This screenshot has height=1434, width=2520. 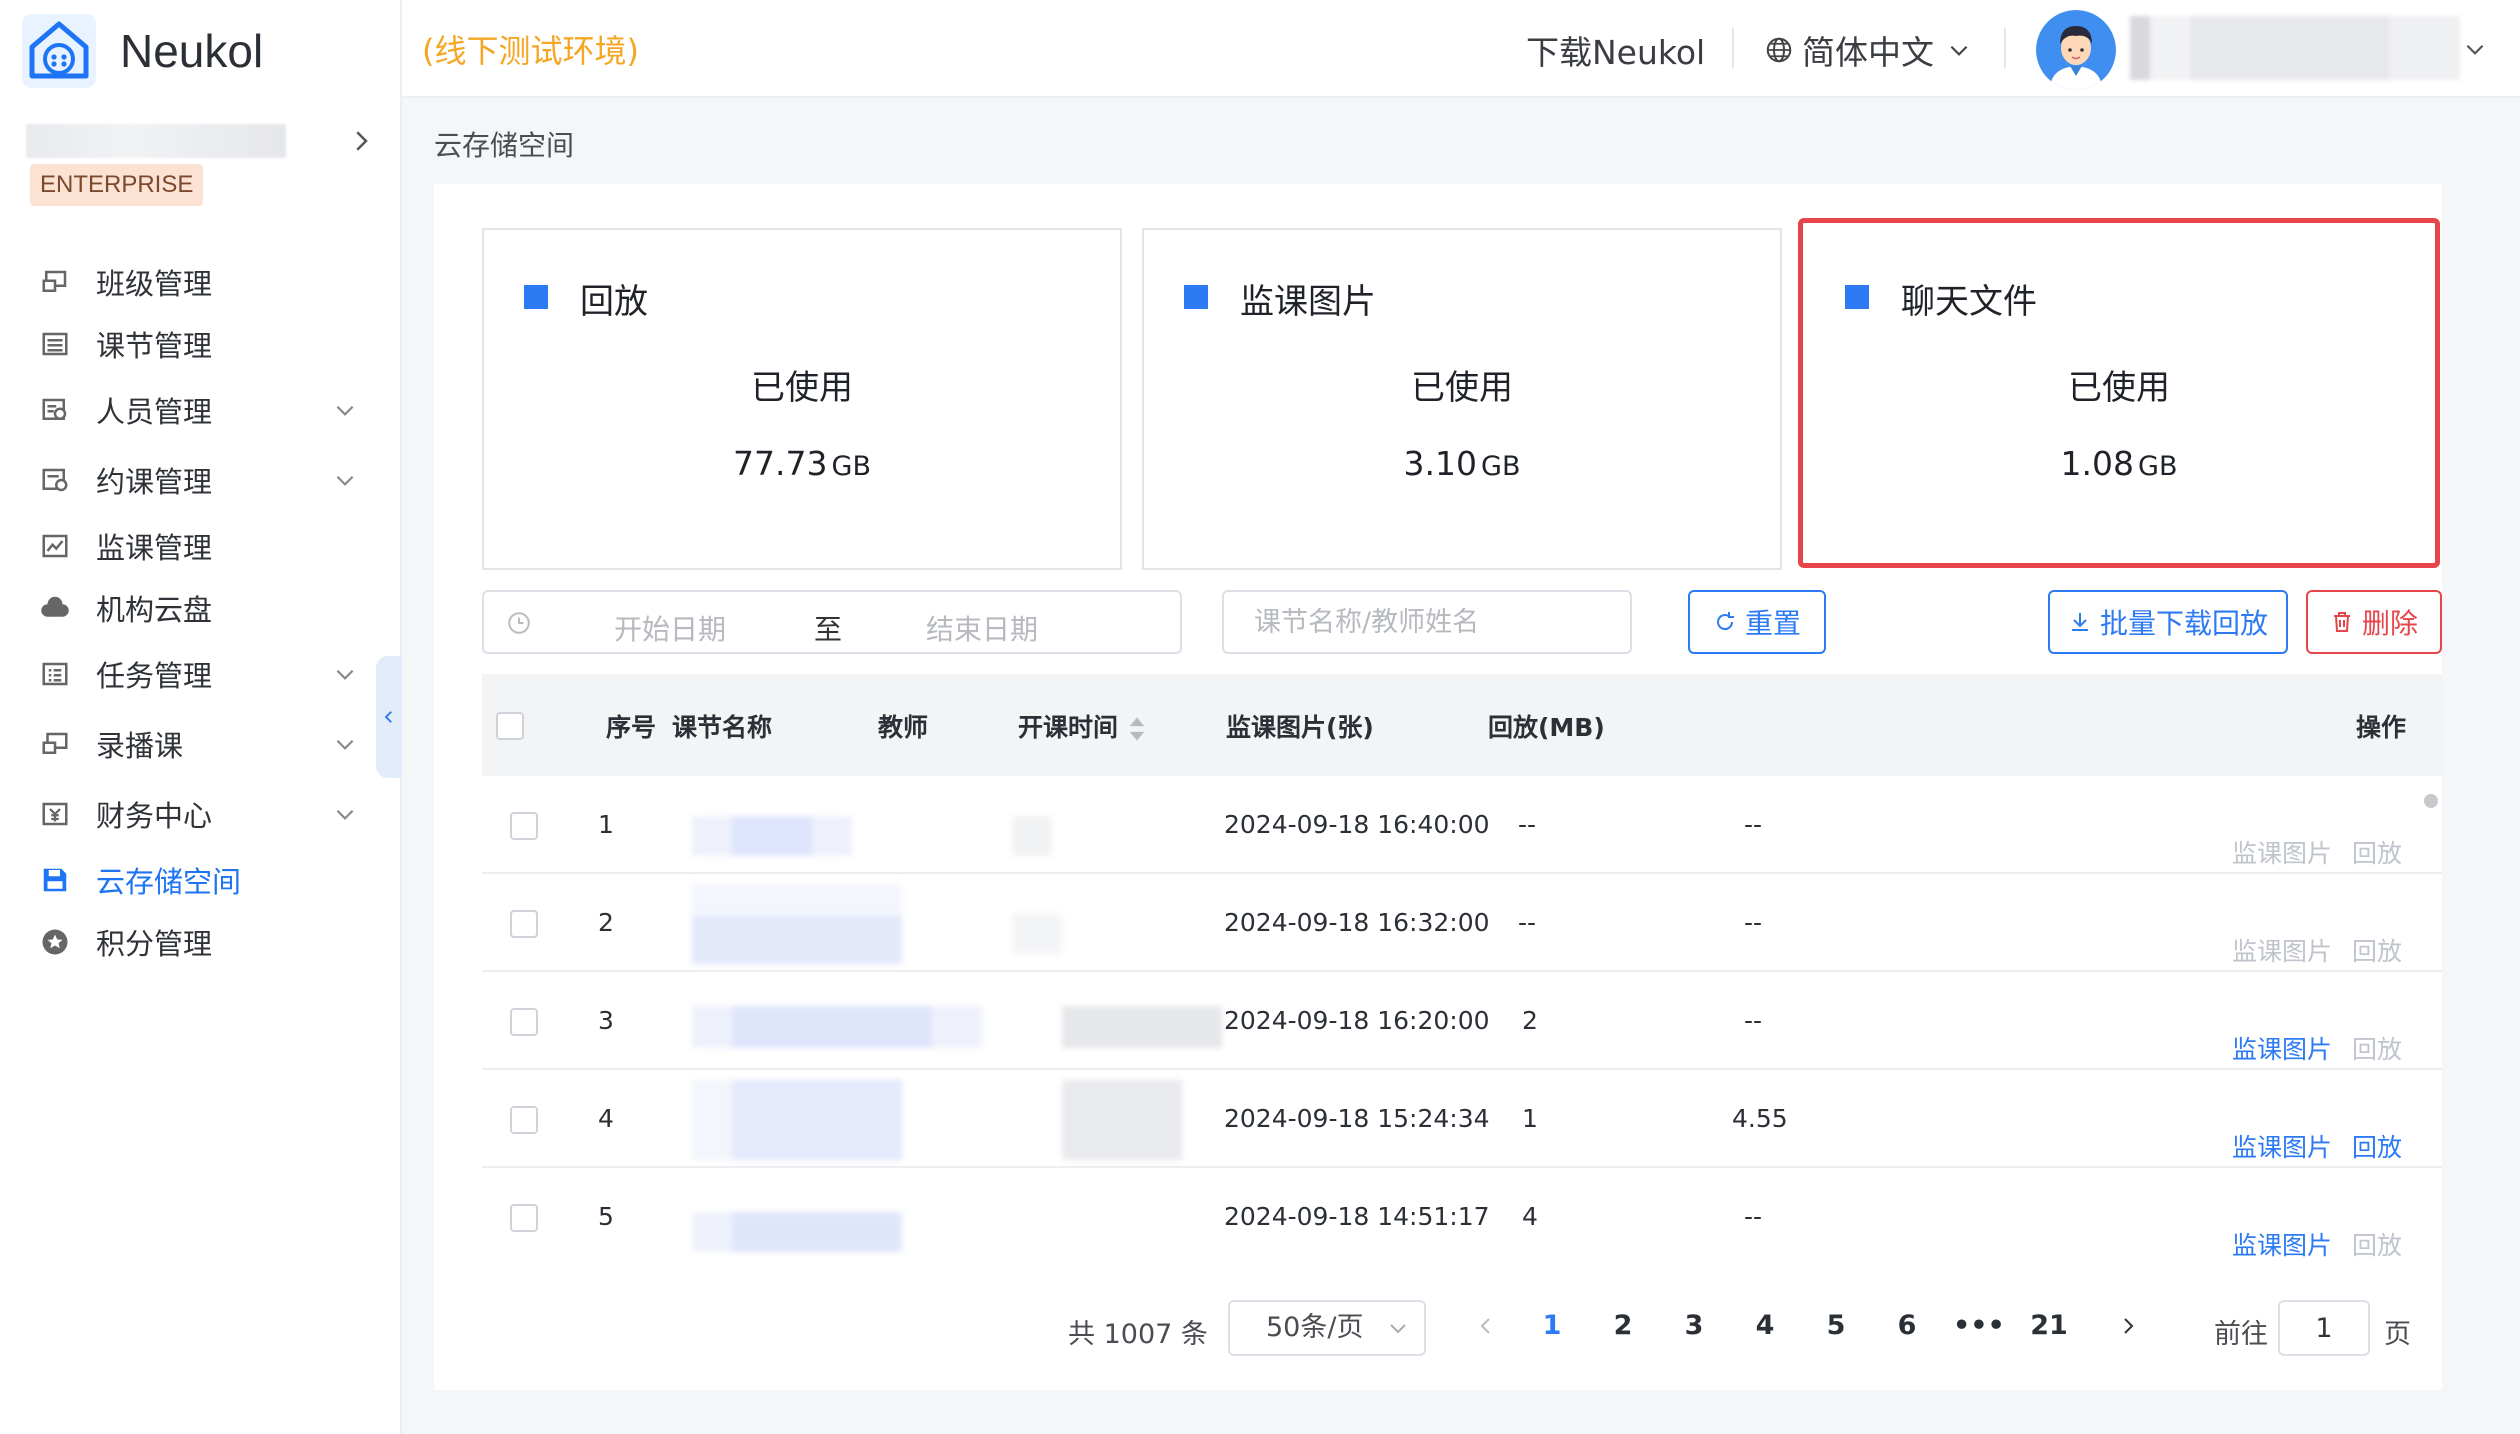 I want to click on sidebar-item-points: 积分管理, so click(x=200, y=942).